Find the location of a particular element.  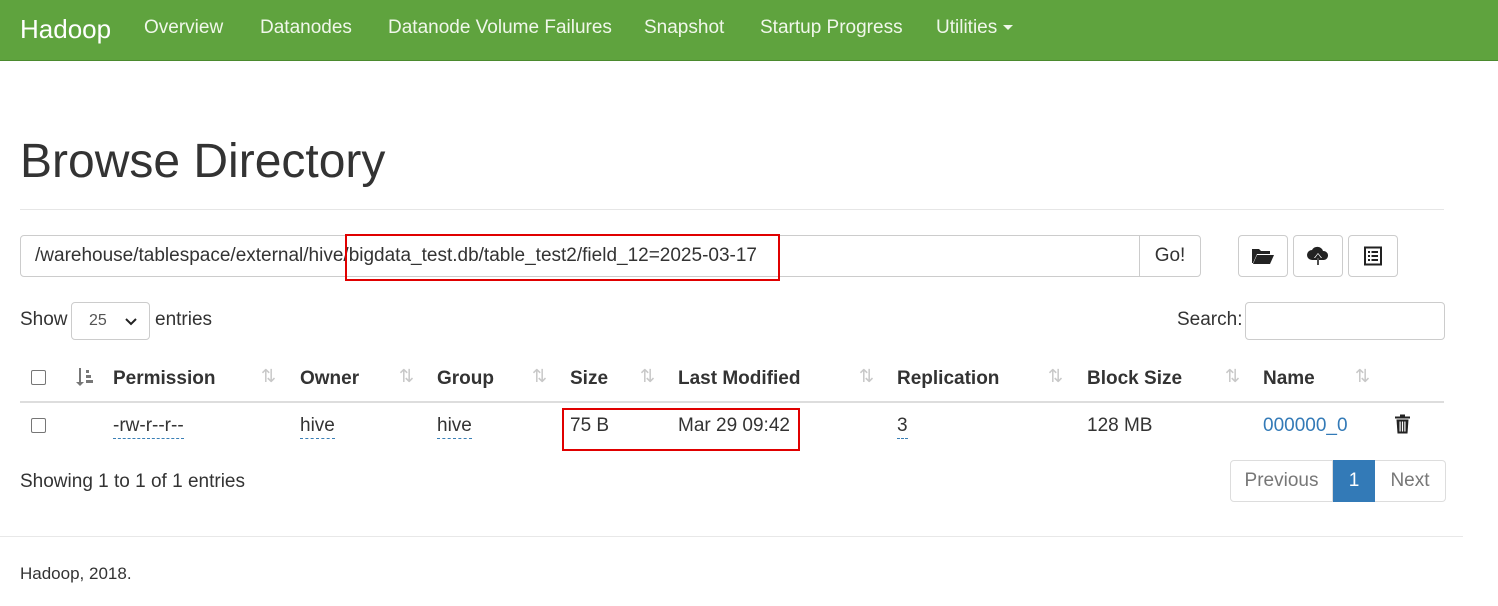

col-name: Name is located at coordinates (1289, 379).